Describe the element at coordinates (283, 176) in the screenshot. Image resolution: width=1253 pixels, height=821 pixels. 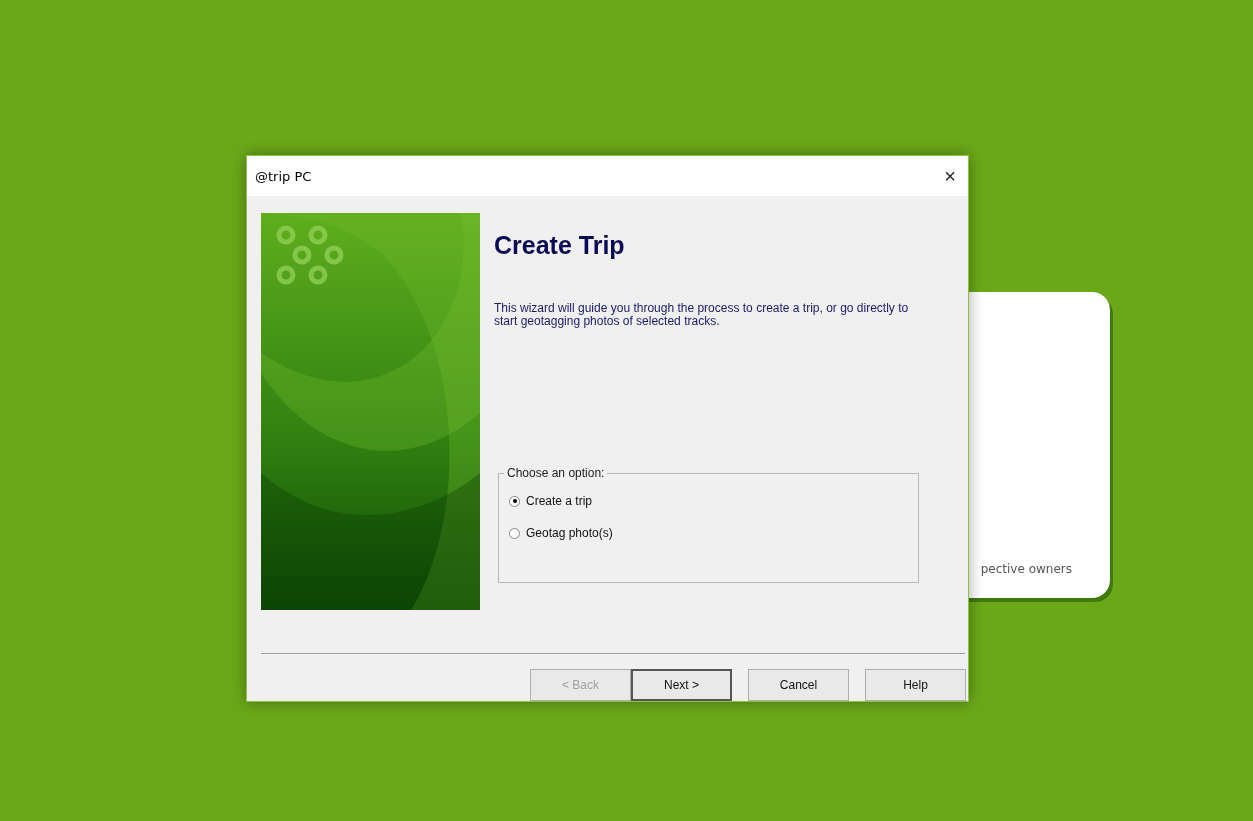
I see `window-title: @trip PC` at that location.